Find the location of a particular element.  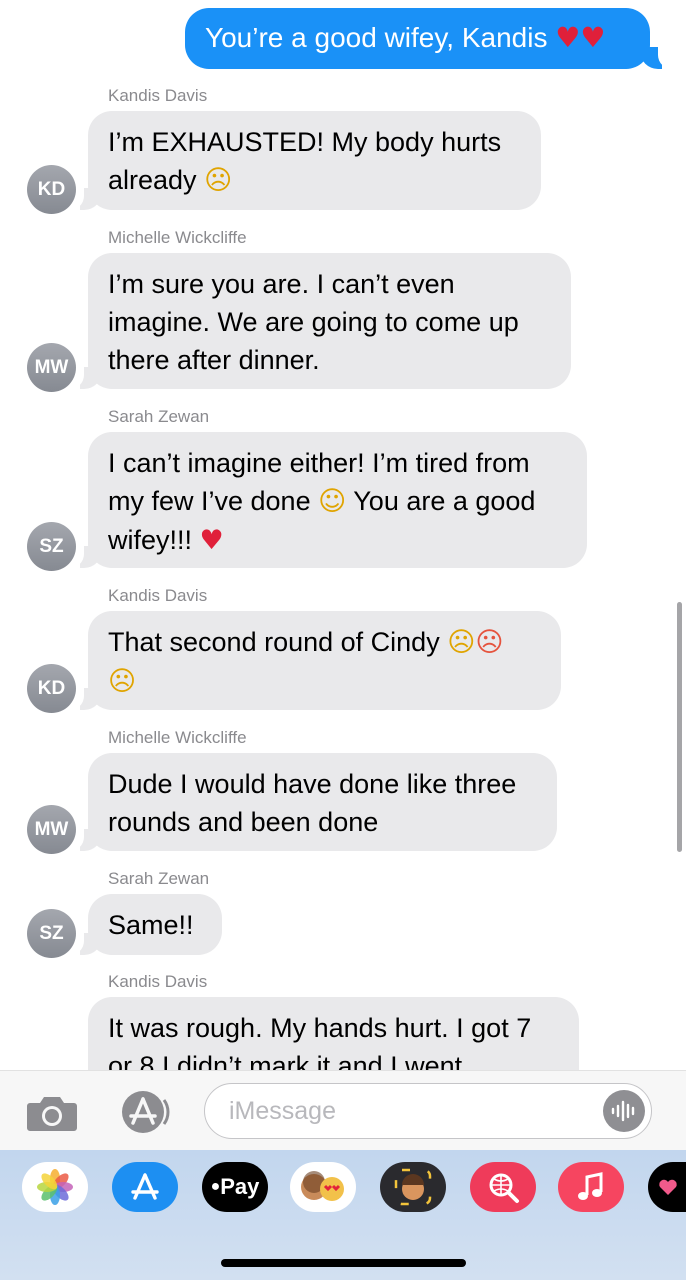

message-line: there after dinner. is located at coordinates (214, 360).